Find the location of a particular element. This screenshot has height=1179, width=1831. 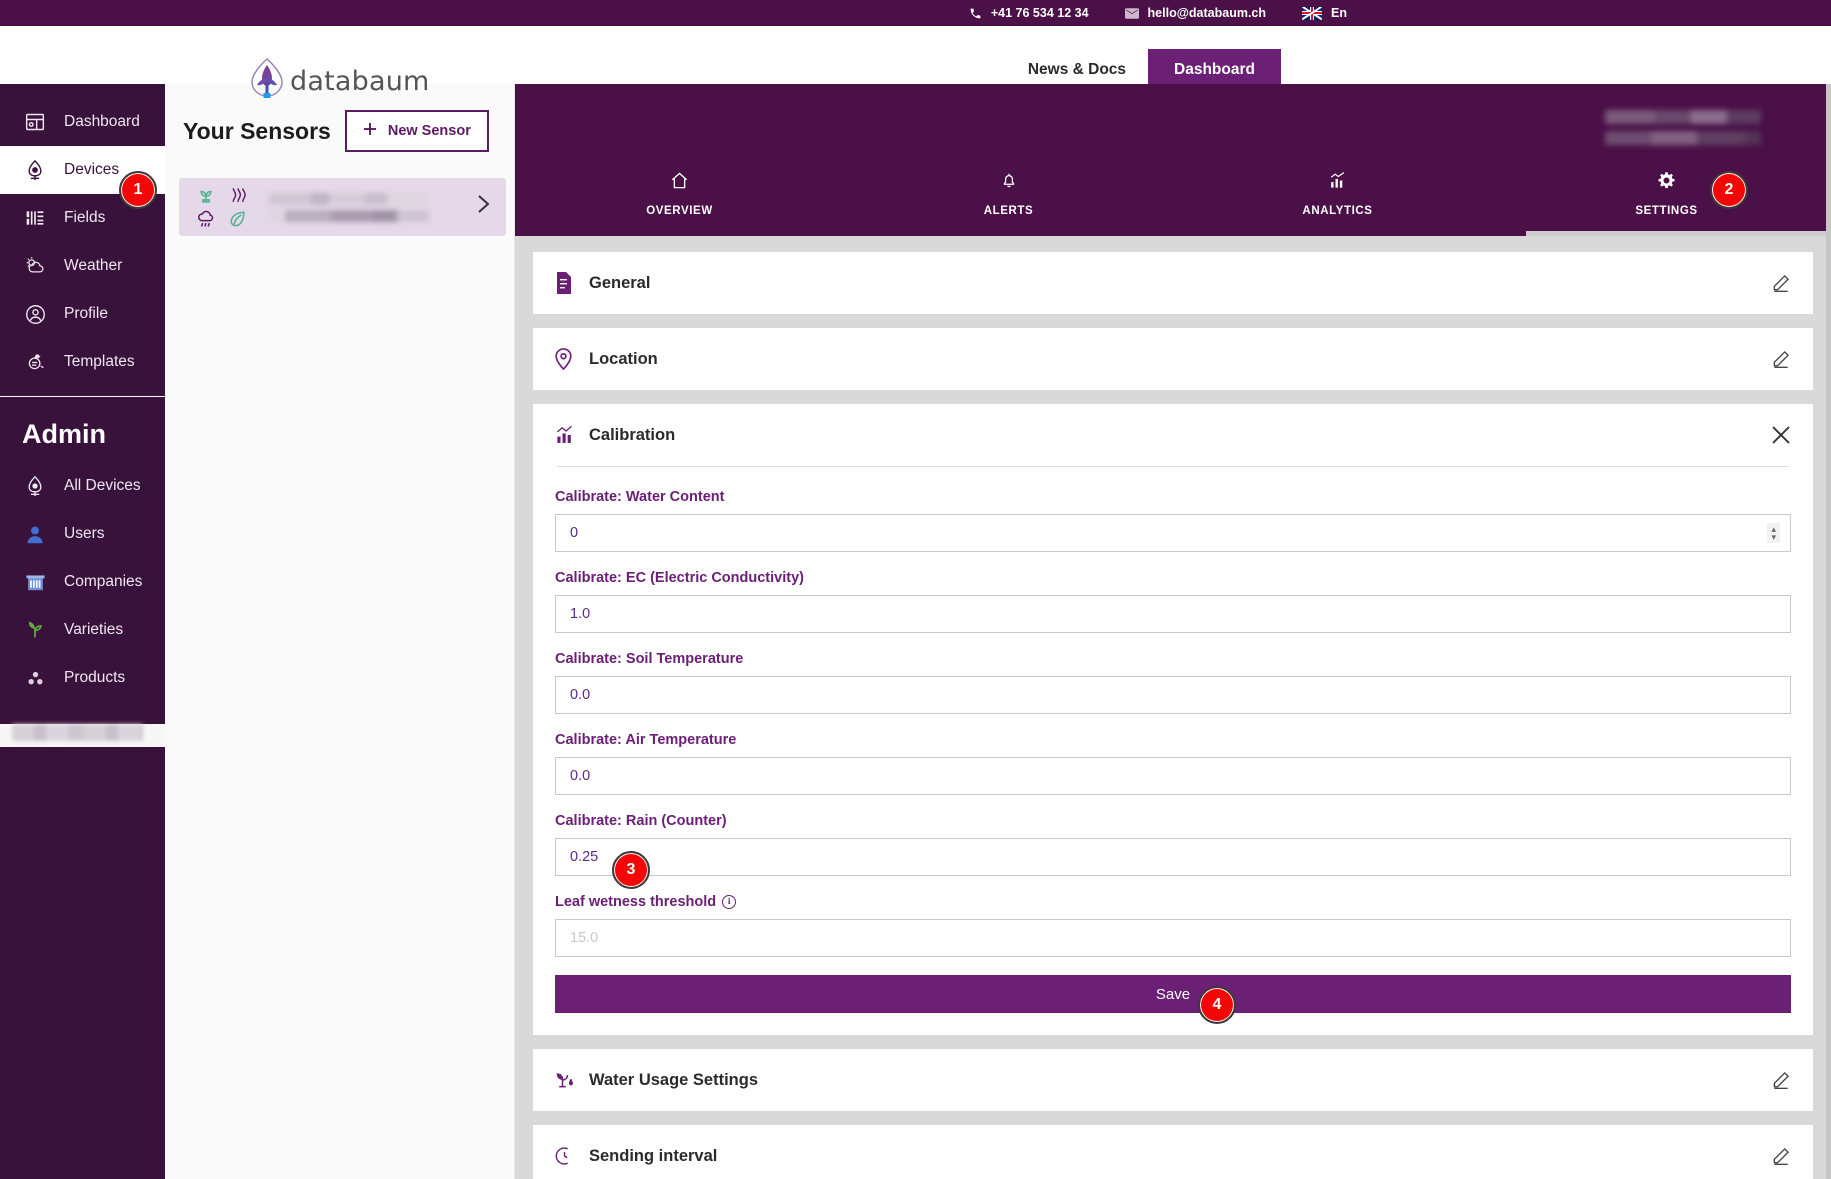

tab-alerts: ALERTS is located at coordinates (1008, 197).